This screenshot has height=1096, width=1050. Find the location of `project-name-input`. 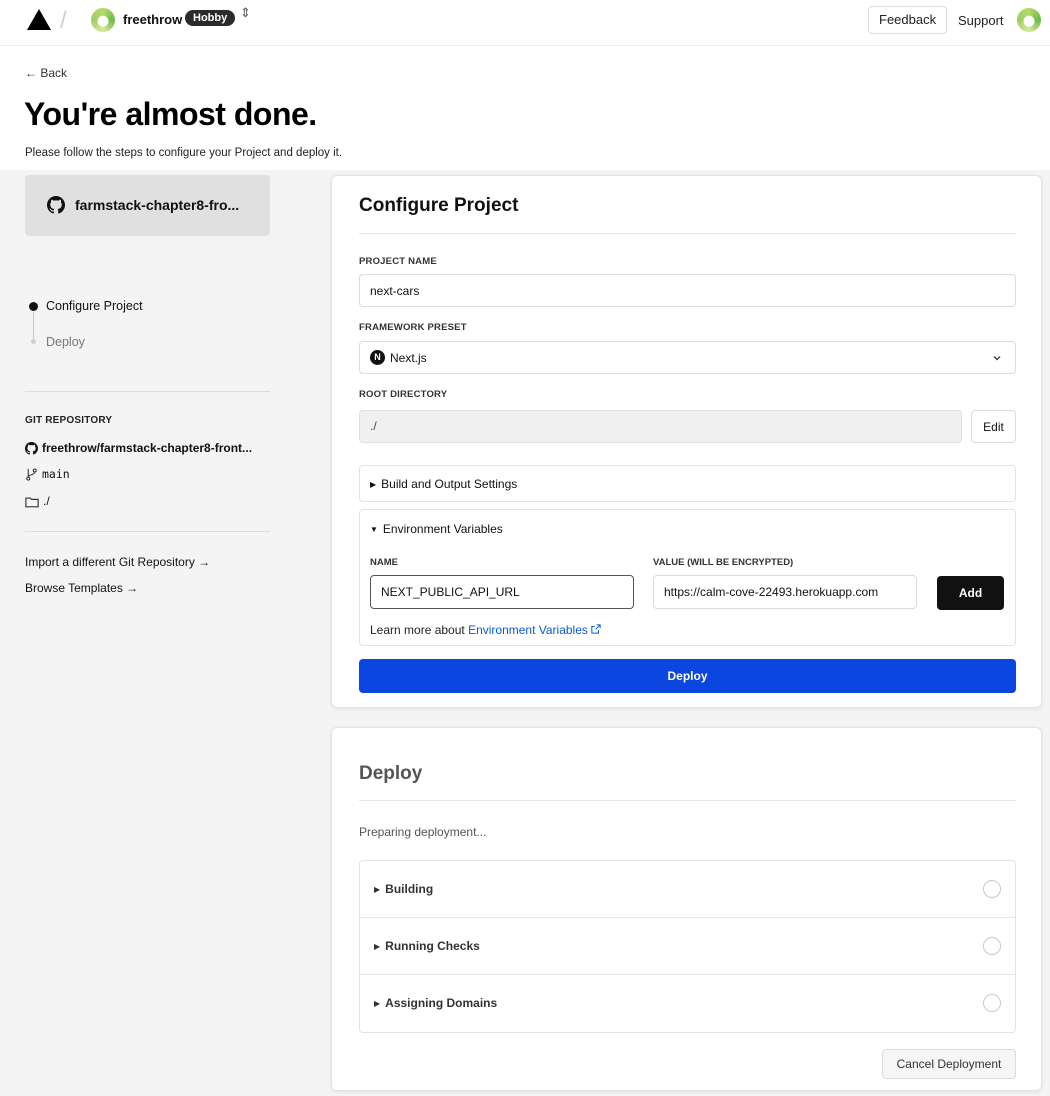

project-name-input is located at coordinates (687, 290).